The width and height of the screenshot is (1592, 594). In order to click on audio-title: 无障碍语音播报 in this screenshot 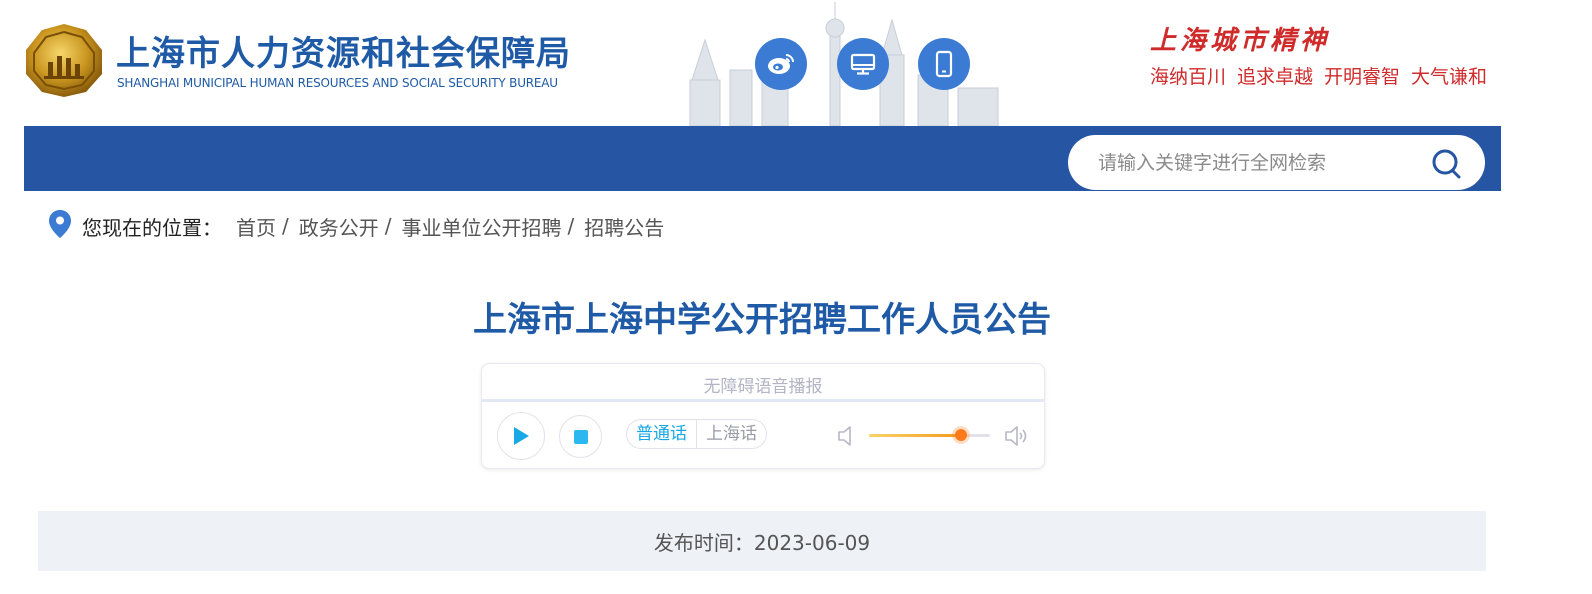, I will do `click(763, 387)`.